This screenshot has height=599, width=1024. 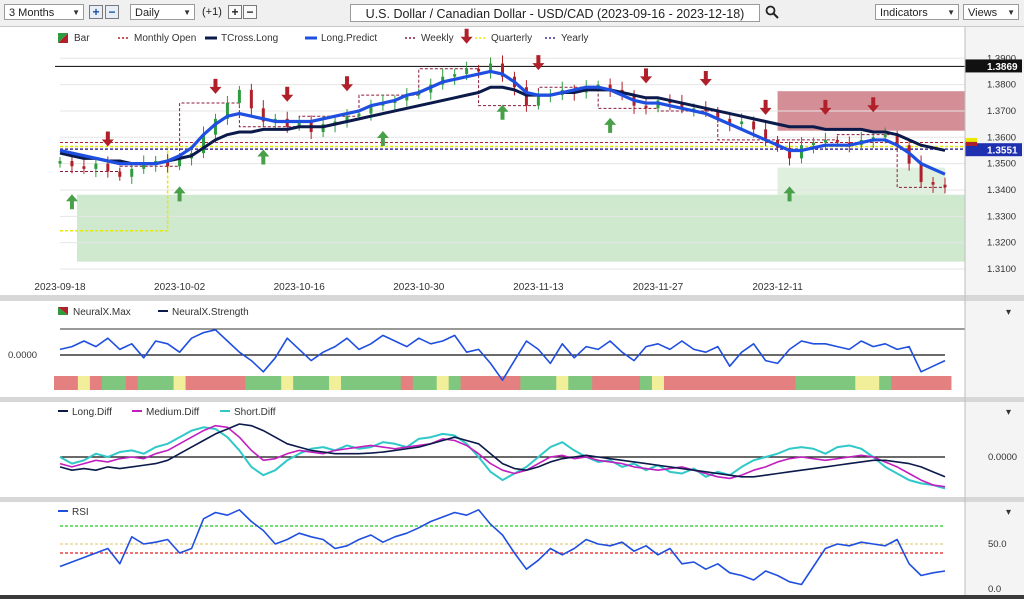 I want to click on period-select: 3 Months ▼, so click(x=44, y=12).